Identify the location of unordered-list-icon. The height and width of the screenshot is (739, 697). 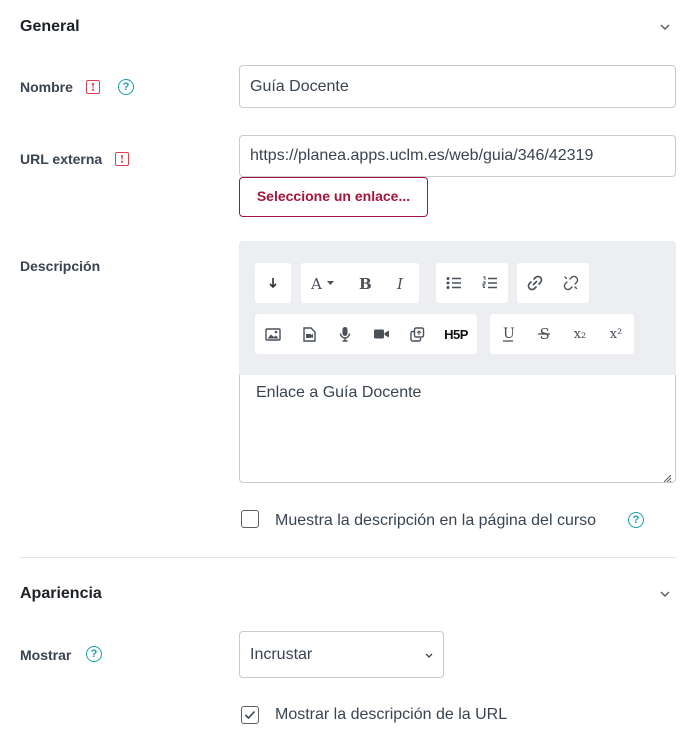
(454, 283).